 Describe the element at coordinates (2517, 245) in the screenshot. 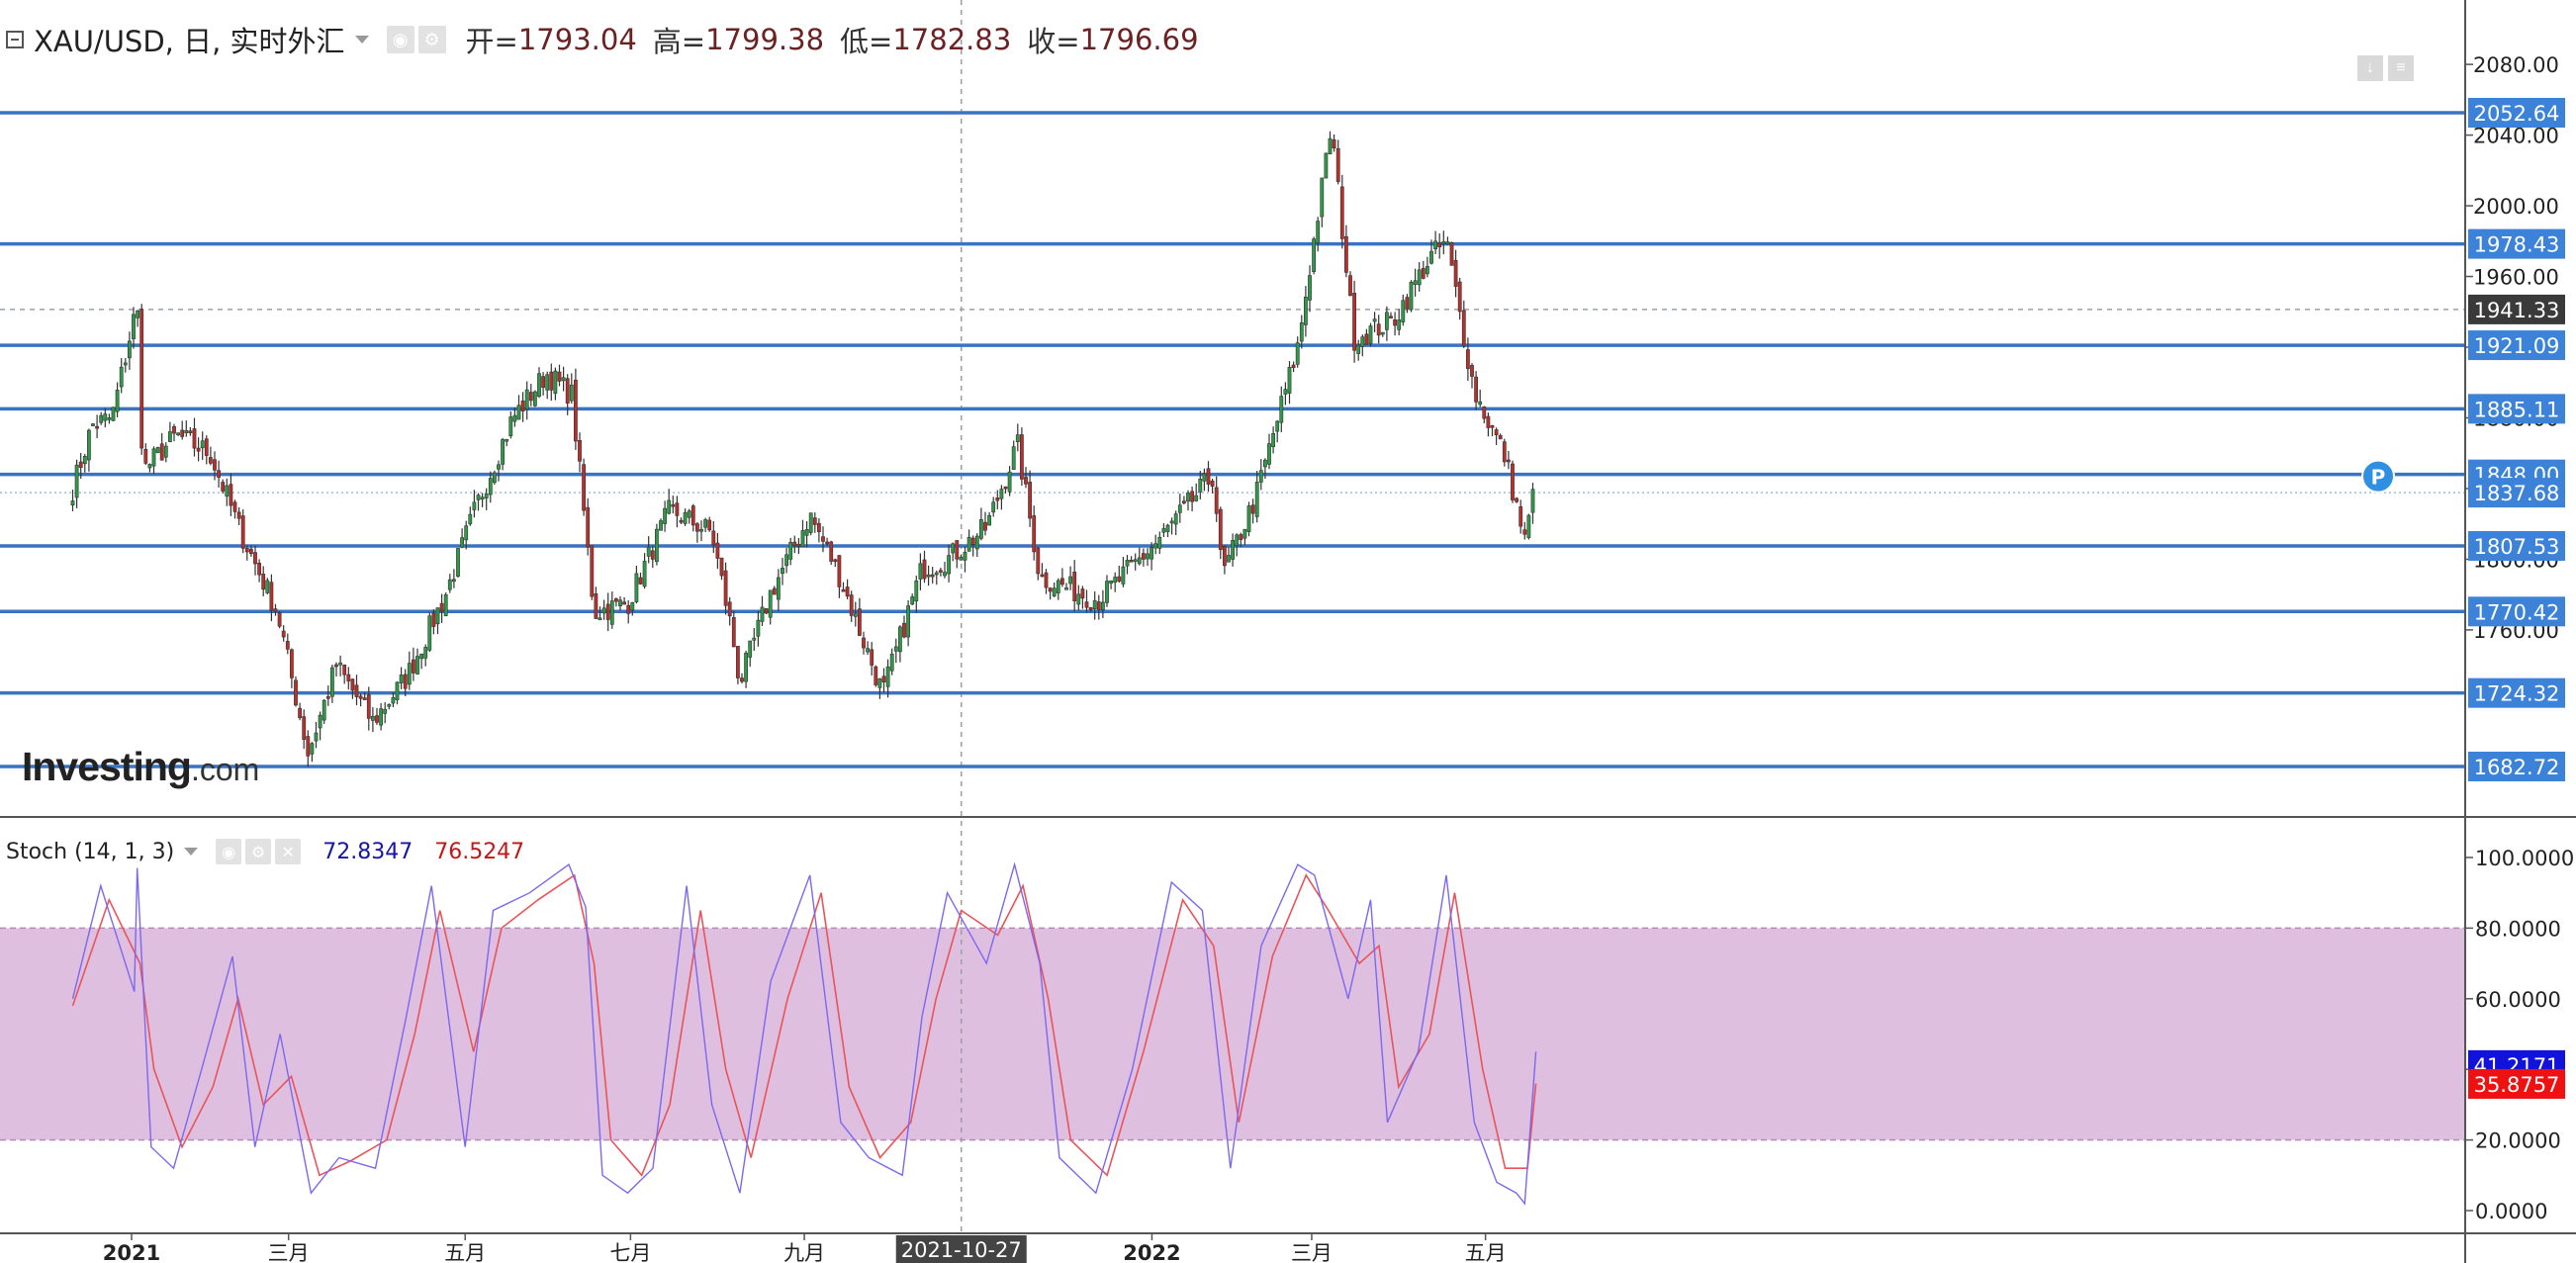

I see `level-badge-label: 1978.43` at that location.